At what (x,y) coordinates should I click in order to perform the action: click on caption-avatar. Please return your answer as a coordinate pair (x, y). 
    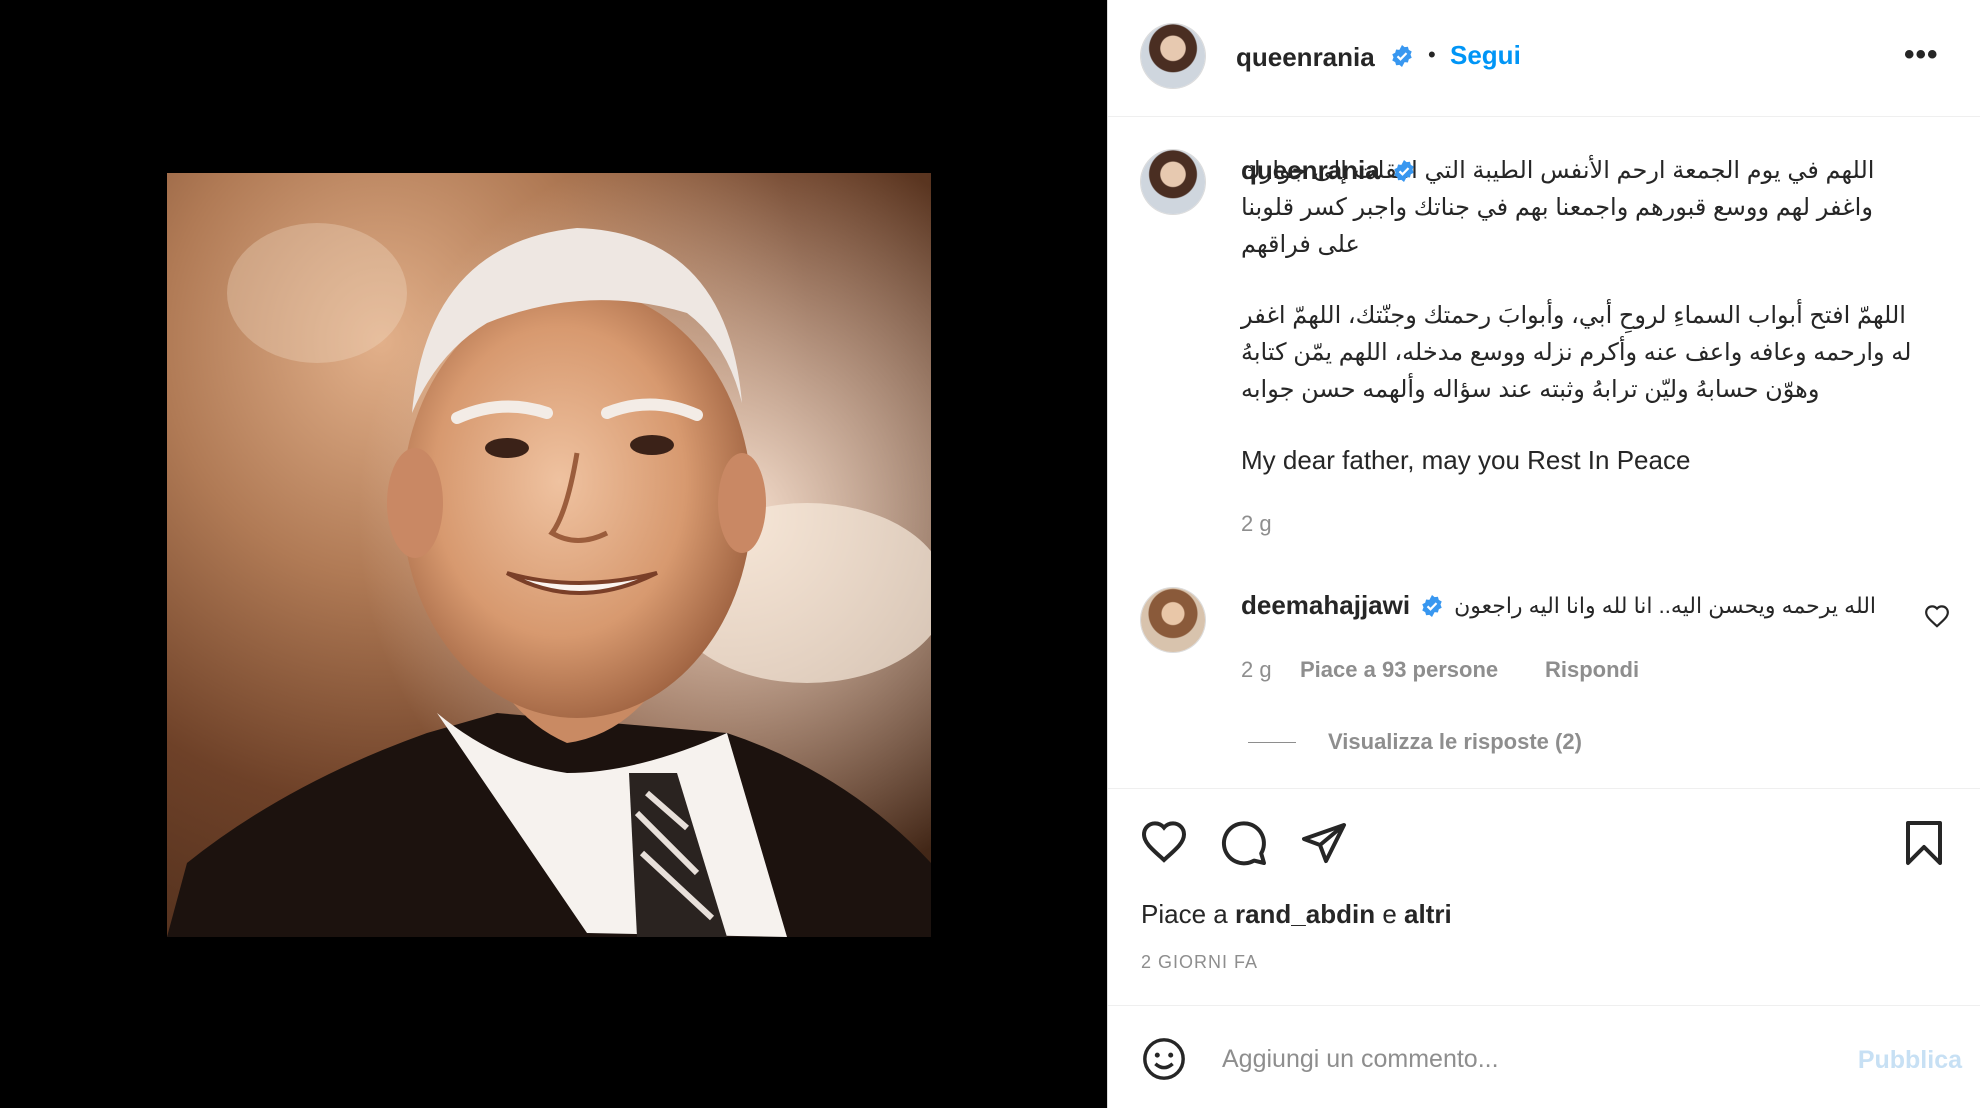
    Looking at the image, I should click on (1173, 182).